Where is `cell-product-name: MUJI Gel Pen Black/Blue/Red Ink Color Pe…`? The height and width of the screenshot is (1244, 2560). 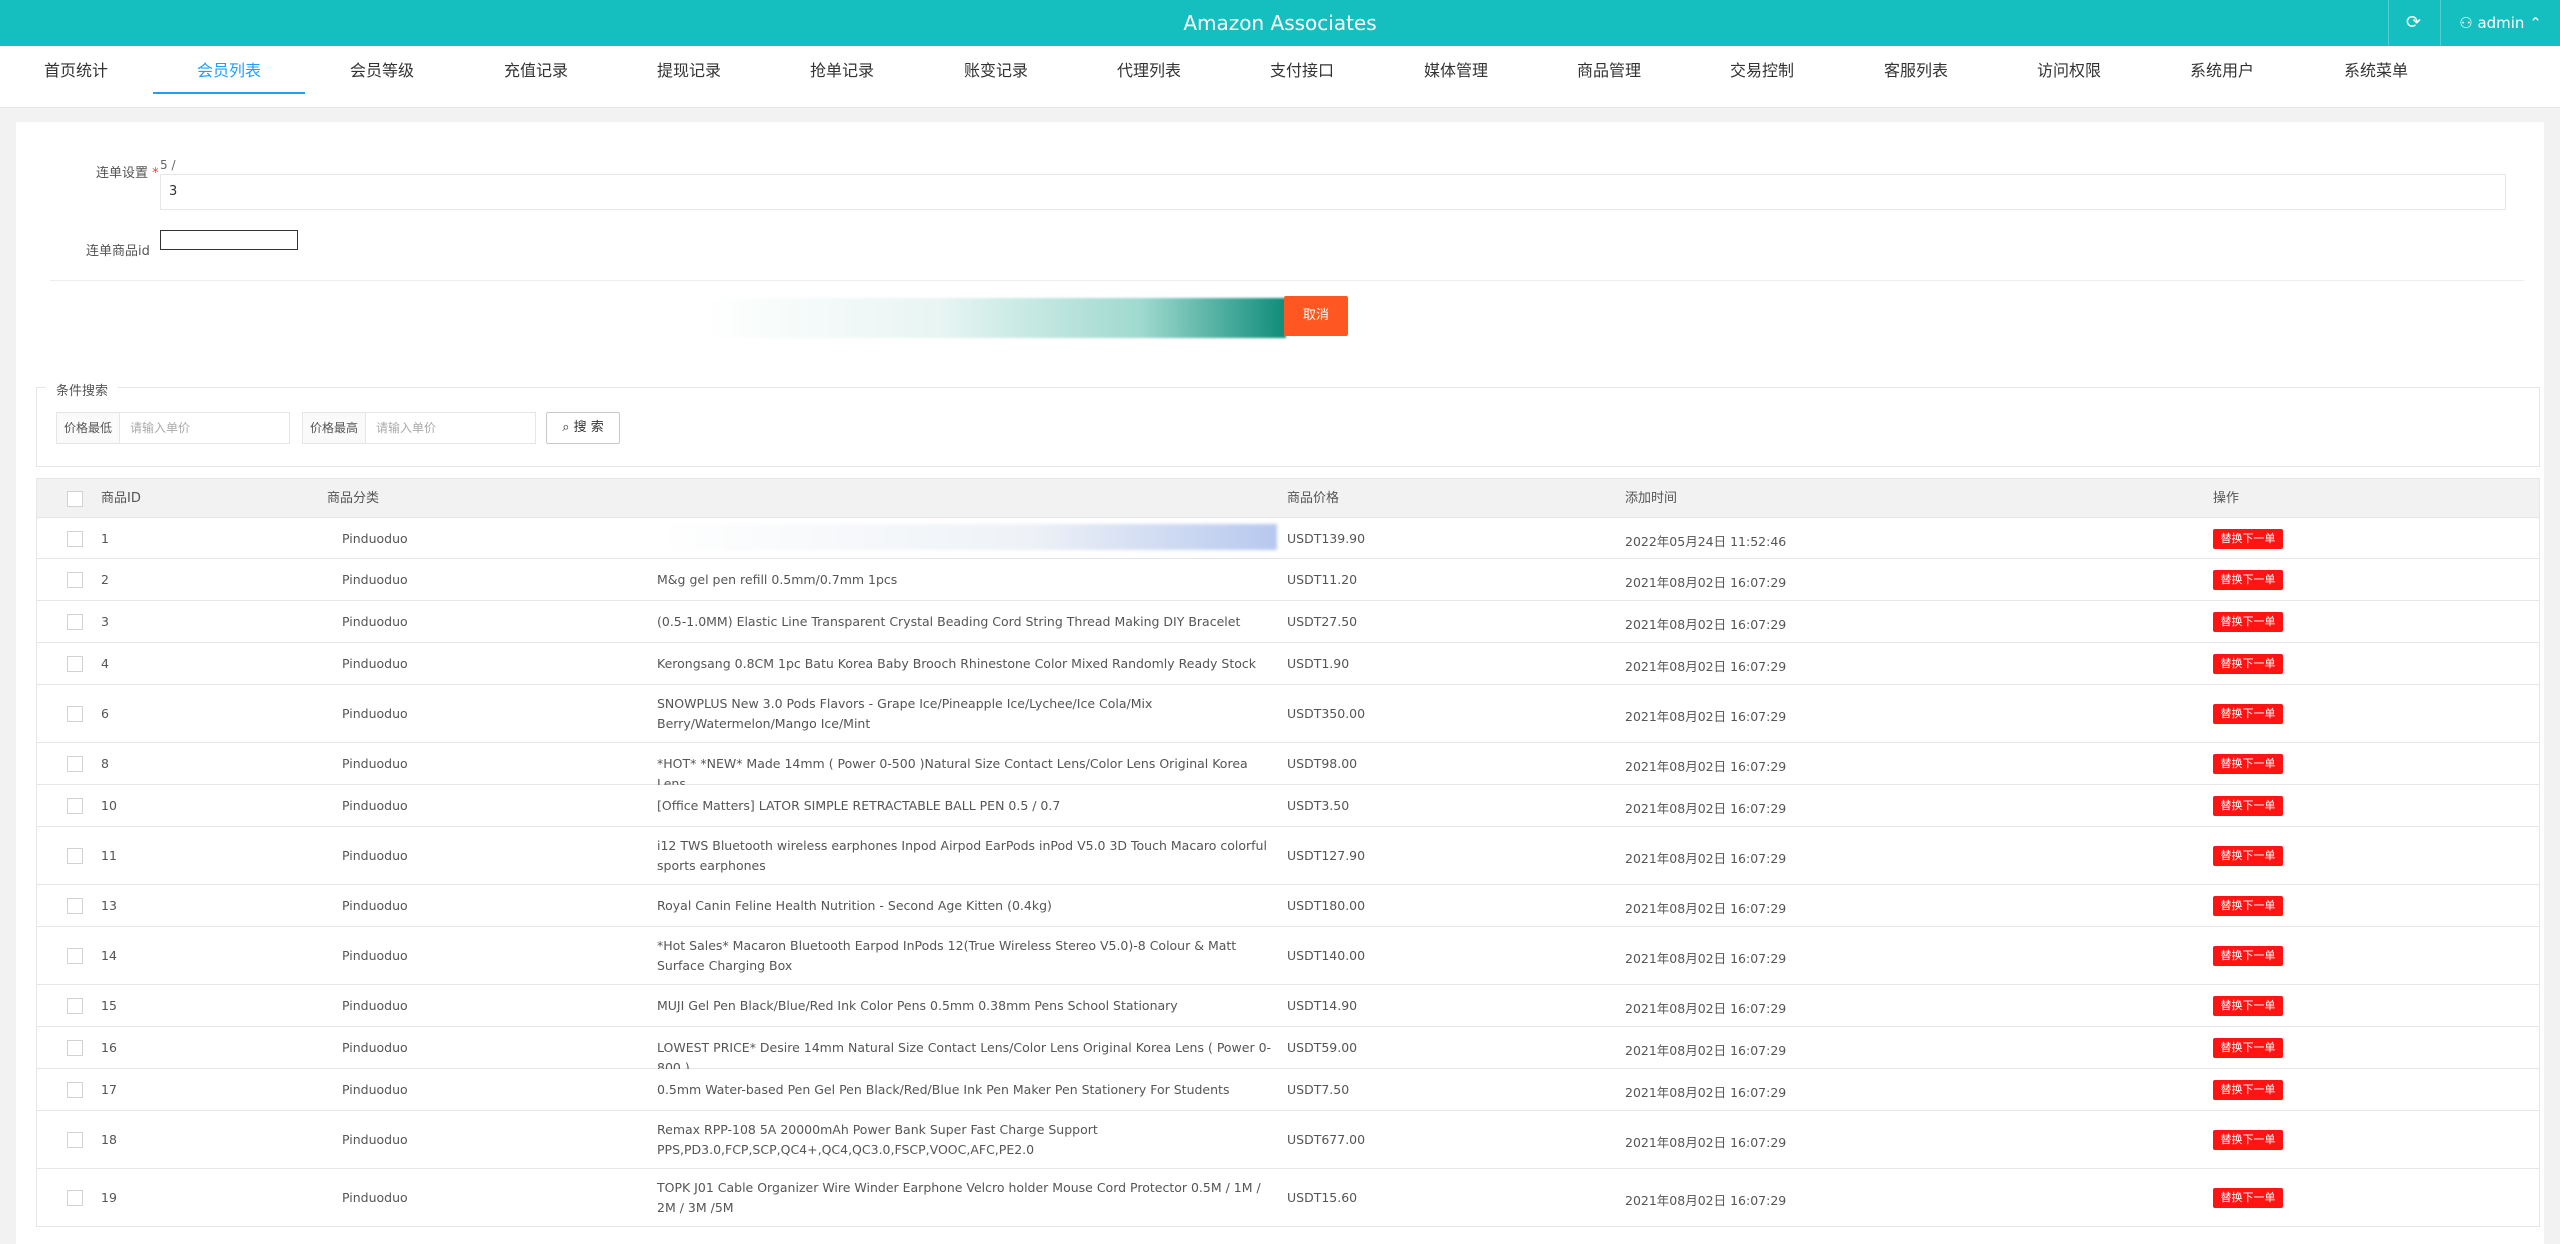 cell-product-name: MUJI Gel Pen Black/Blue/Red Ink Color Pe… is located at coordinates (917, 1005).